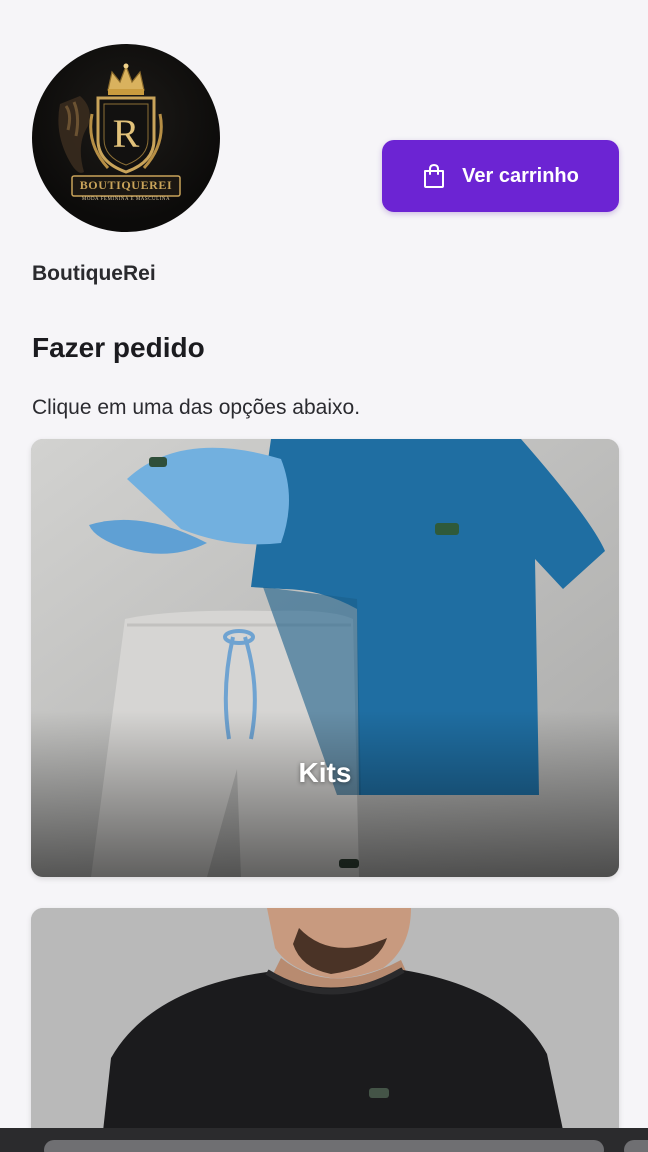 This screenshot has width=648, height=1152. What do you see at coordinates (434, 175) in the screenshot?
I see `shopping-bag-icon` at bounding box center [434, 175].